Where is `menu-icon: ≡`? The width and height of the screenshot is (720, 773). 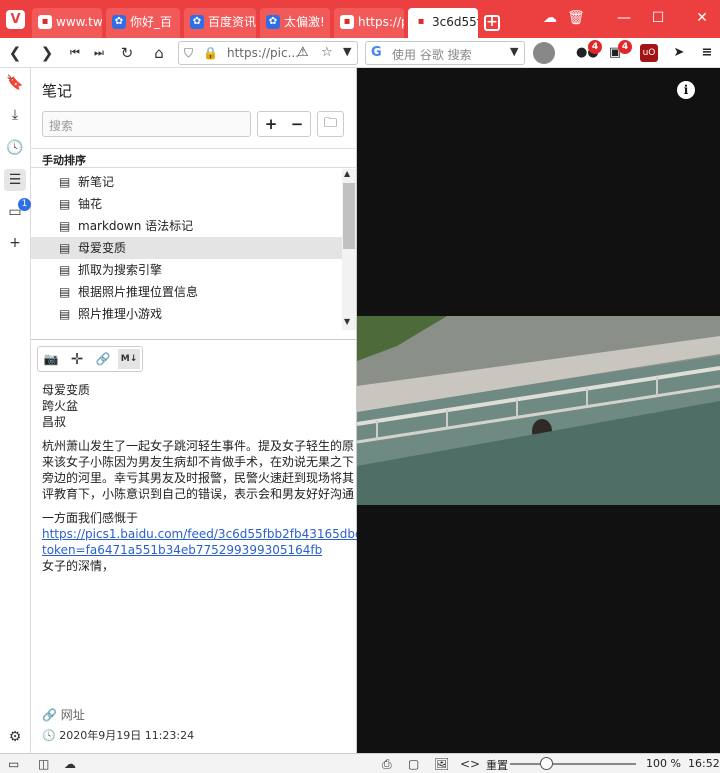
menu-icon: ≡ is located at coordinates (707, 53).